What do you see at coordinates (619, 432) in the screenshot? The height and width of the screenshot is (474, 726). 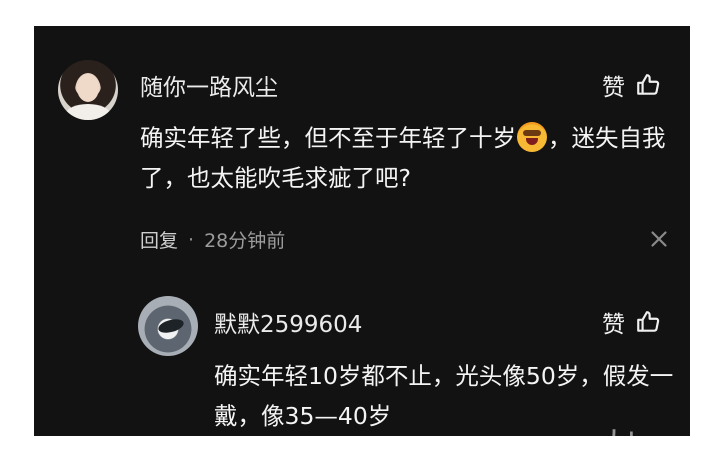 I see `watermark-text: 大|` at bounding box center [619, 432].